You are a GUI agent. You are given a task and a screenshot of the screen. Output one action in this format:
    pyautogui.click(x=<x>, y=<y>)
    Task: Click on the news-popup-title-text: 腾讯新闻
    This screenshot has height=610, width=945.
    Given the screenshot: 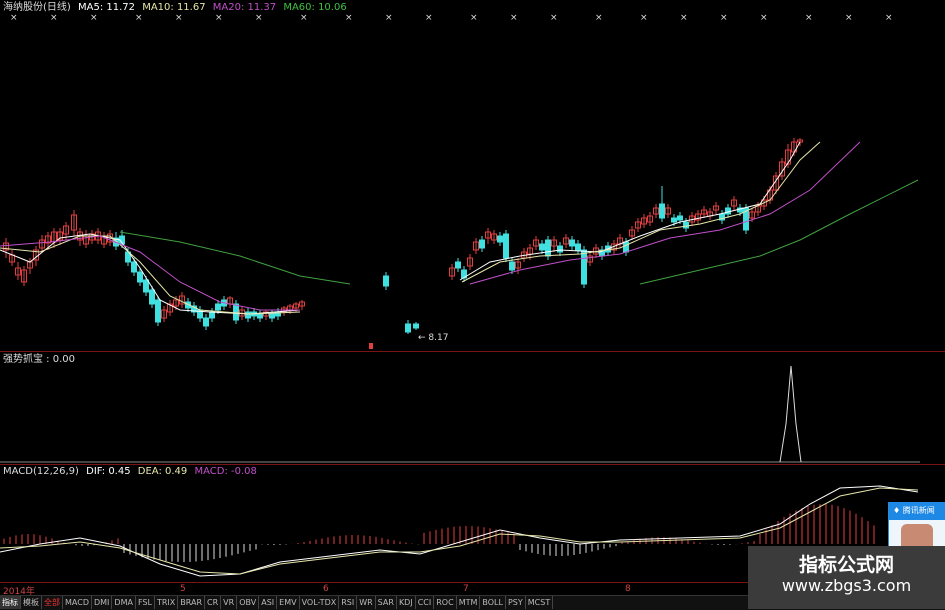 What is the action you would take?
    pyautogui.click(x=918, y=510)
    